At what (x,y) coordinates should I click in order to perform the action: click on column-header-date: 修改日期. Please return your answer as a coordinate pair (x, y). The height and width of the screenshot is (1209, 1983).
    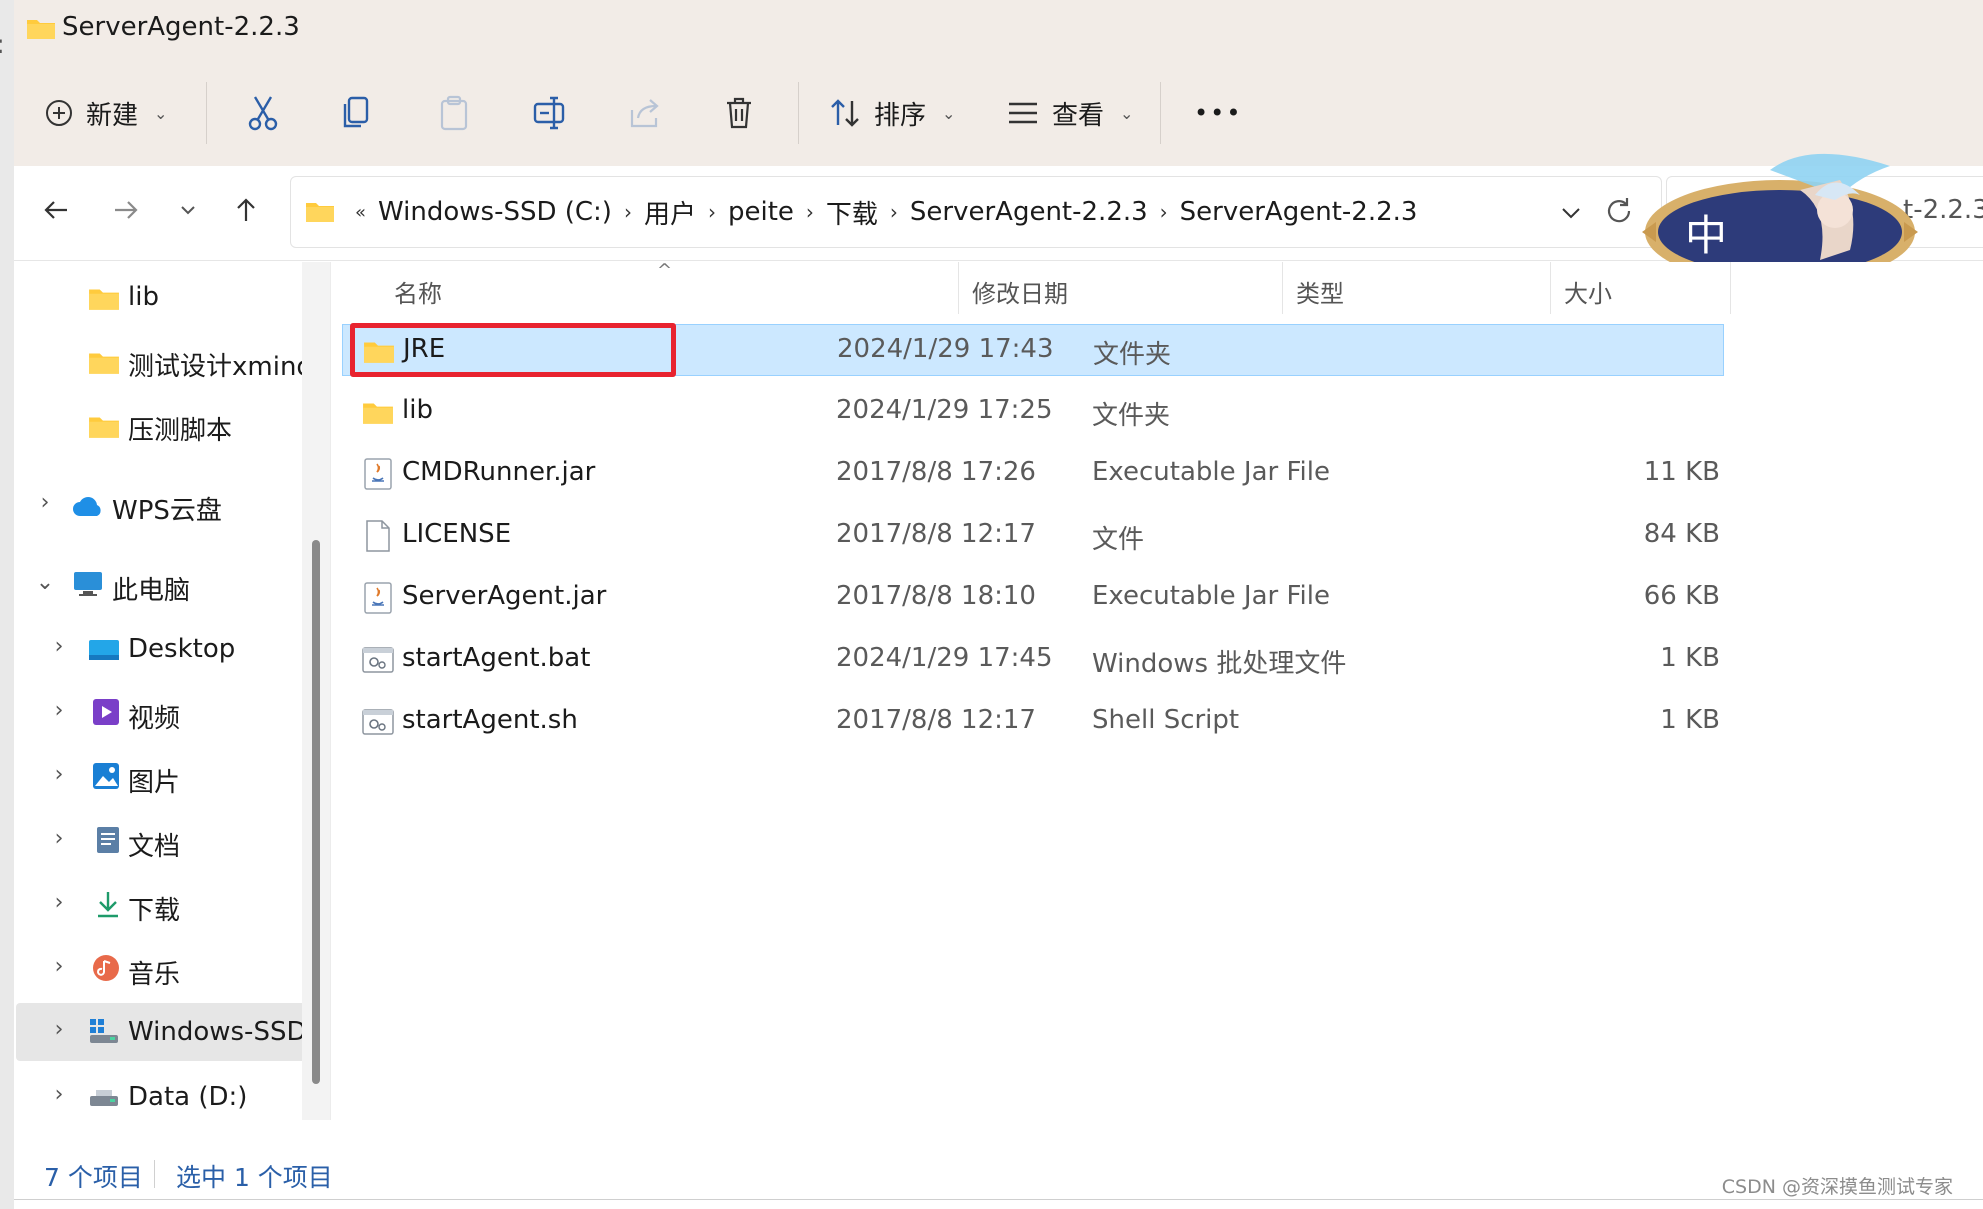
    Looking at the image, I should click on (1020, 291).